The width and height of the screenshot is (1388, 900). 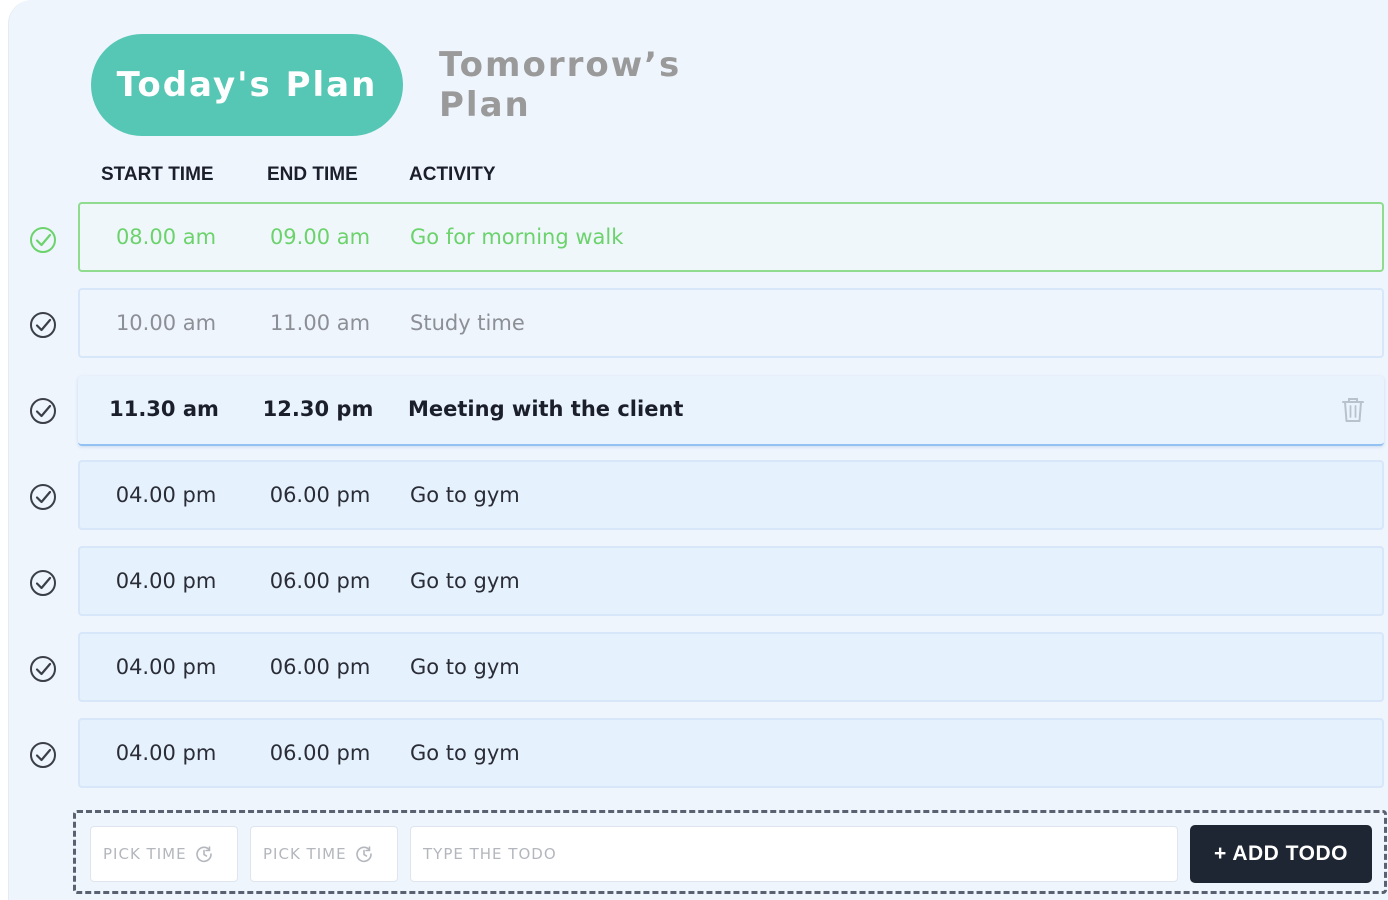 I want to click on row-end-time: 09.00 am, so click(x=320, y=237).